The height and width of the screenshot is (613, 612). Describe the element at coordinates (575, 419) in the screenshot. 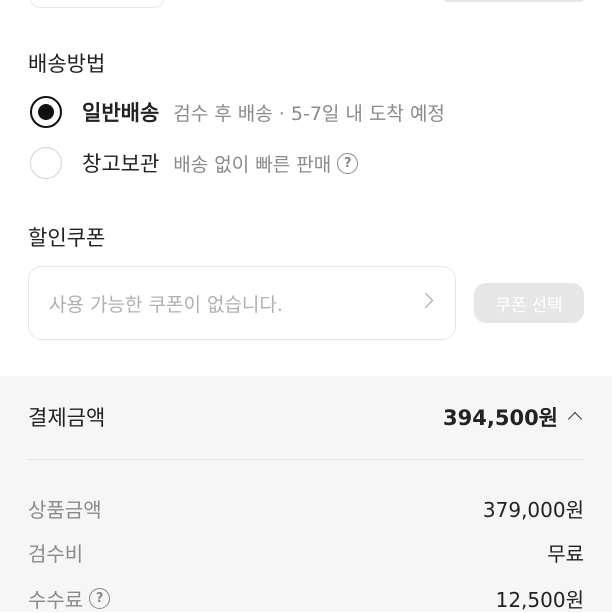

I see `chevron-up-icon` at that location.